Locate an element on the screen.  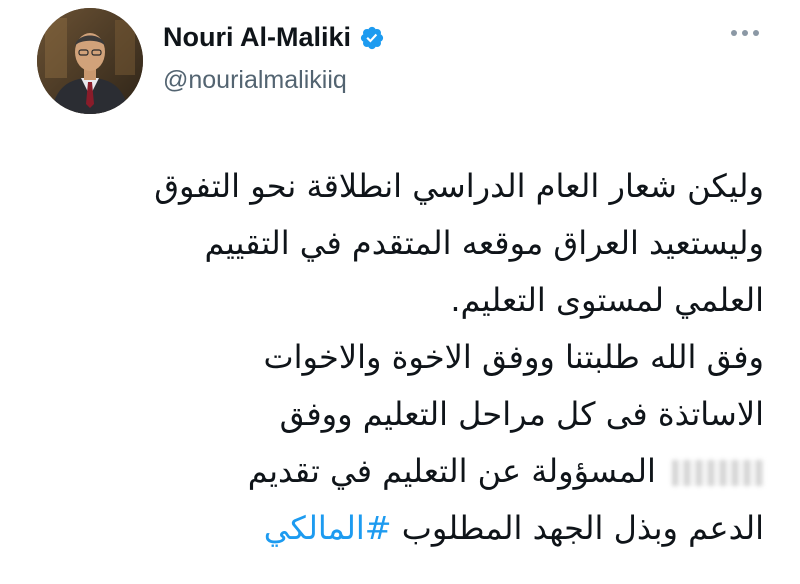
blurred-text is located at coordinates (718, 473).